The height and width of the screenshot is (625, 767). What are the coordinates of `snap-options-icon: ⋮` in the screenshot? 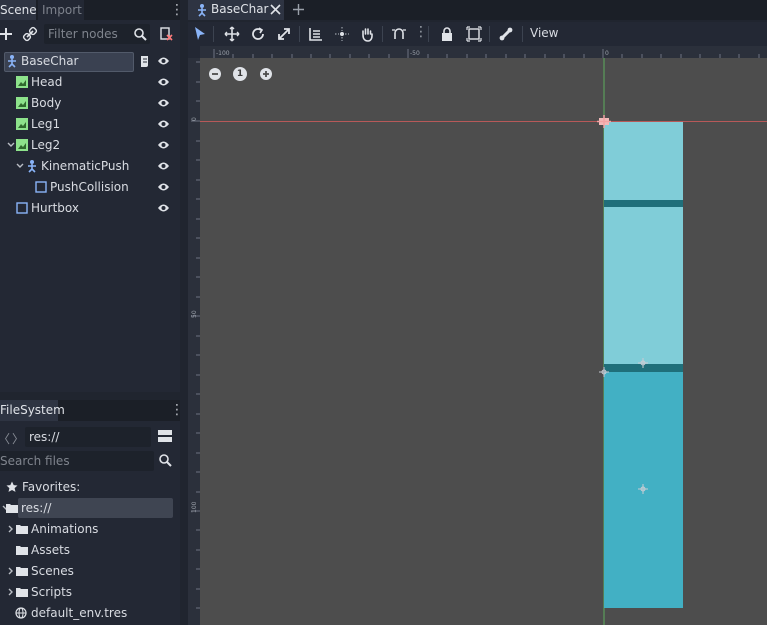 It's located at (421, 32).